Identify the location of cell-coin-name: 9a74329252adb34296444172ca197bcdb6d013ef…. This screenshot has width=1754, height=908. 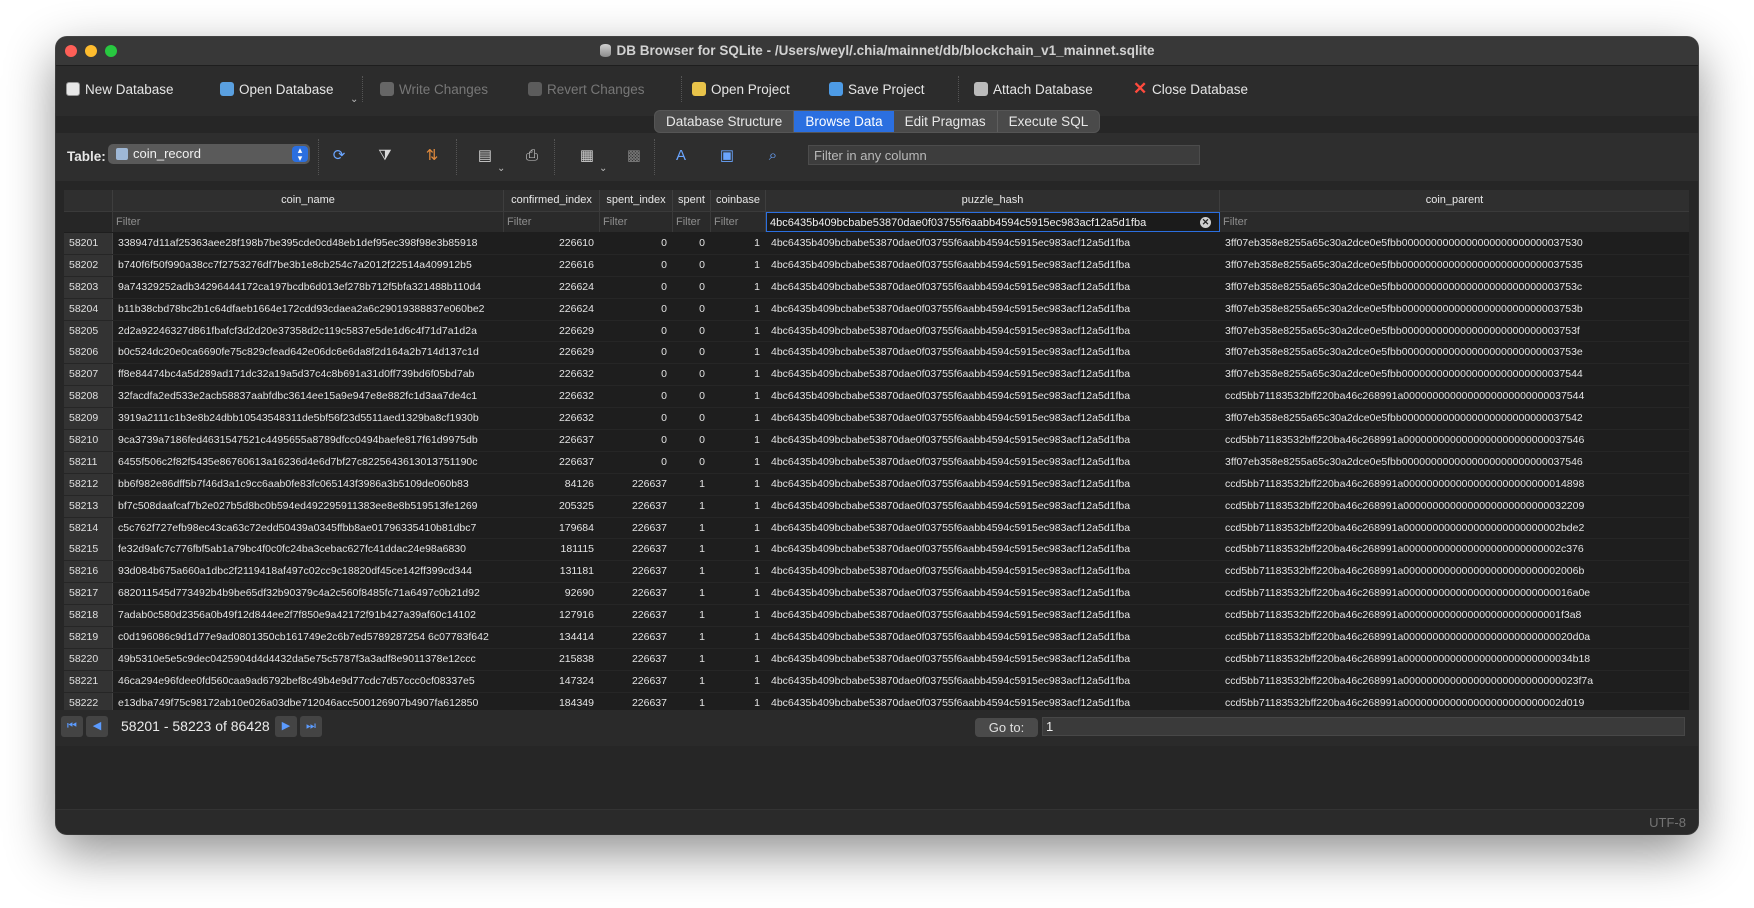
(308, 287).